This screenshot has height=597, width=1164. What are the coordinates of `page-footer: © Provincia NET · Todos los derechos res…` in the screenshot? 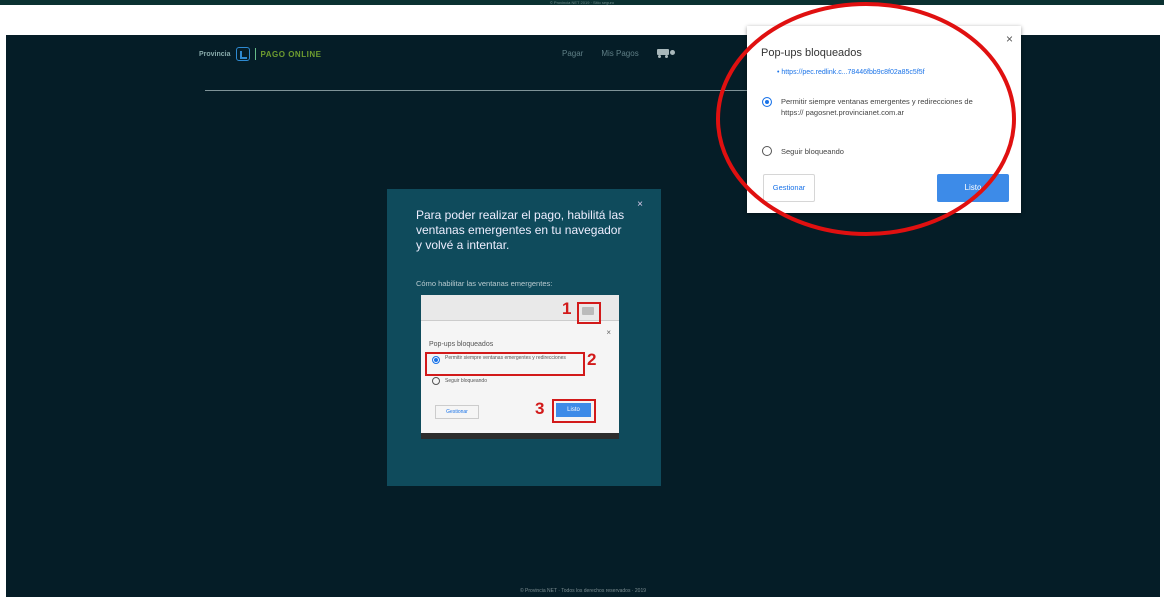 It's located at (583, 591).